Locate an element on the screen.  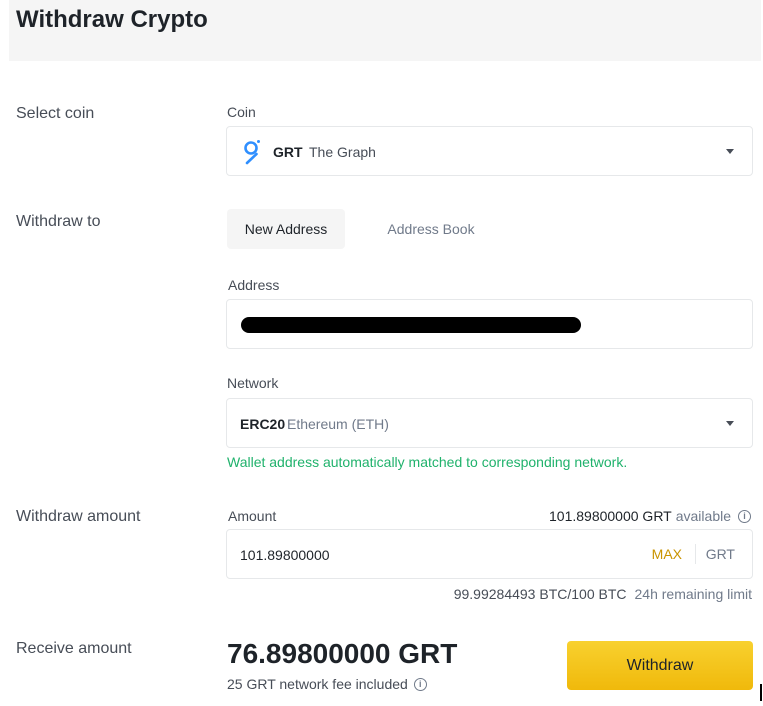
withdraw-to-label: Withdraw to is located at coordinates (58, 221).